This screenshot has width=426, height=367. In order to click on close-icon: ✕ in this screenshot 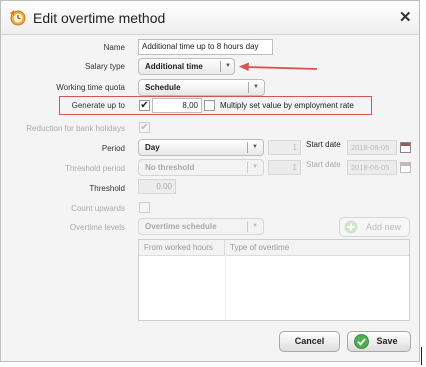, I will do `click(405, 17)`.